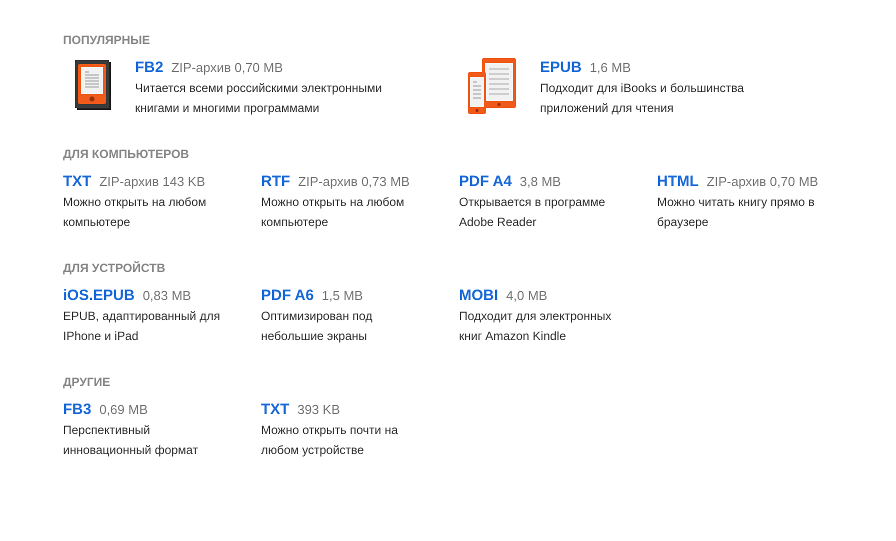 The image size is (896, 541). Describe the element at coordinates (492, 86) in the screenshot. I see `tablet-phone-icon` at that location.